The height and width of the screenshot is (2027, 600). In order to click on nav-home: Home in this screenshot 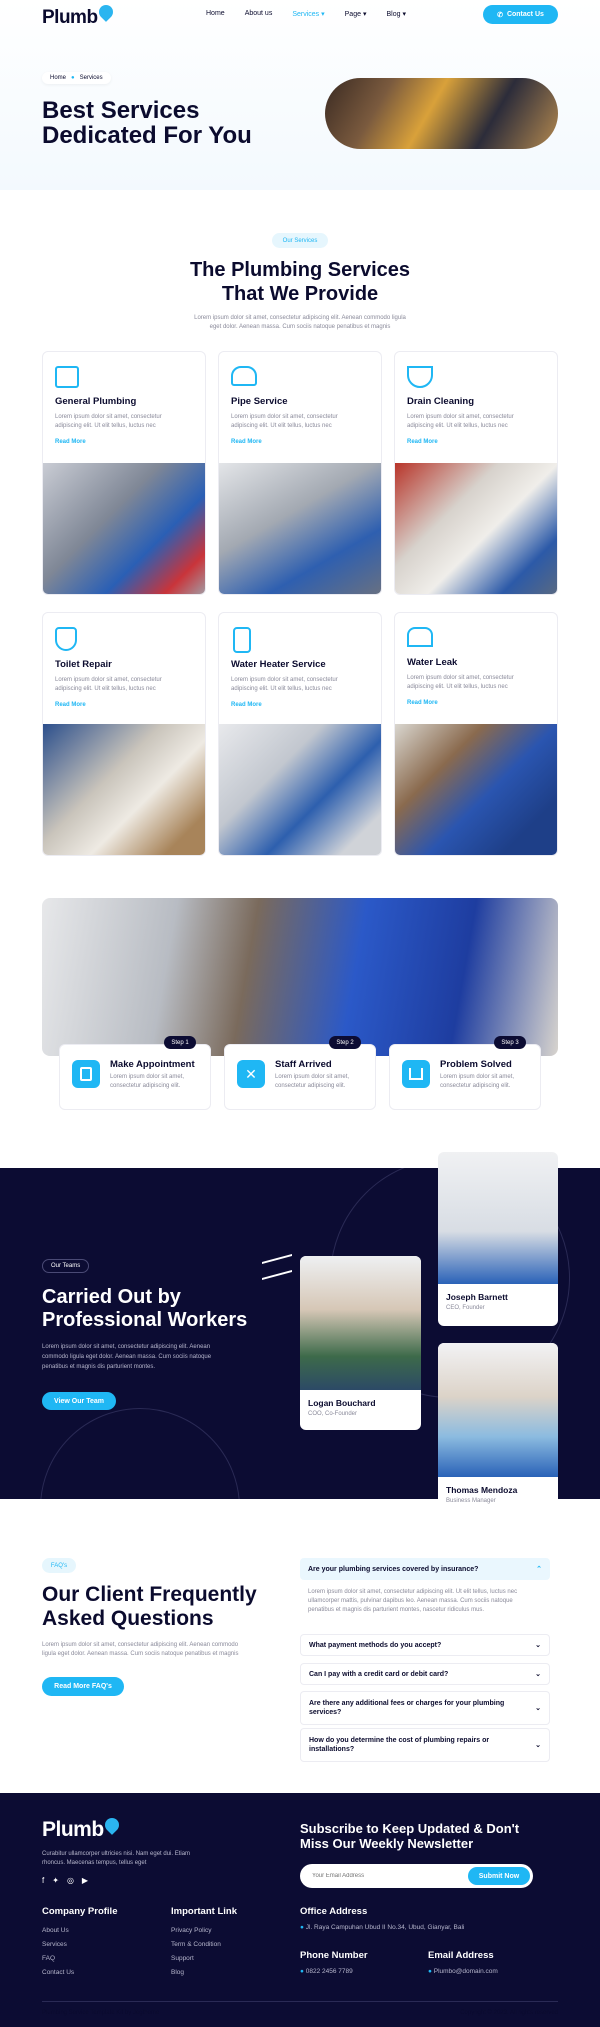, I will do `click(215, 14)`.